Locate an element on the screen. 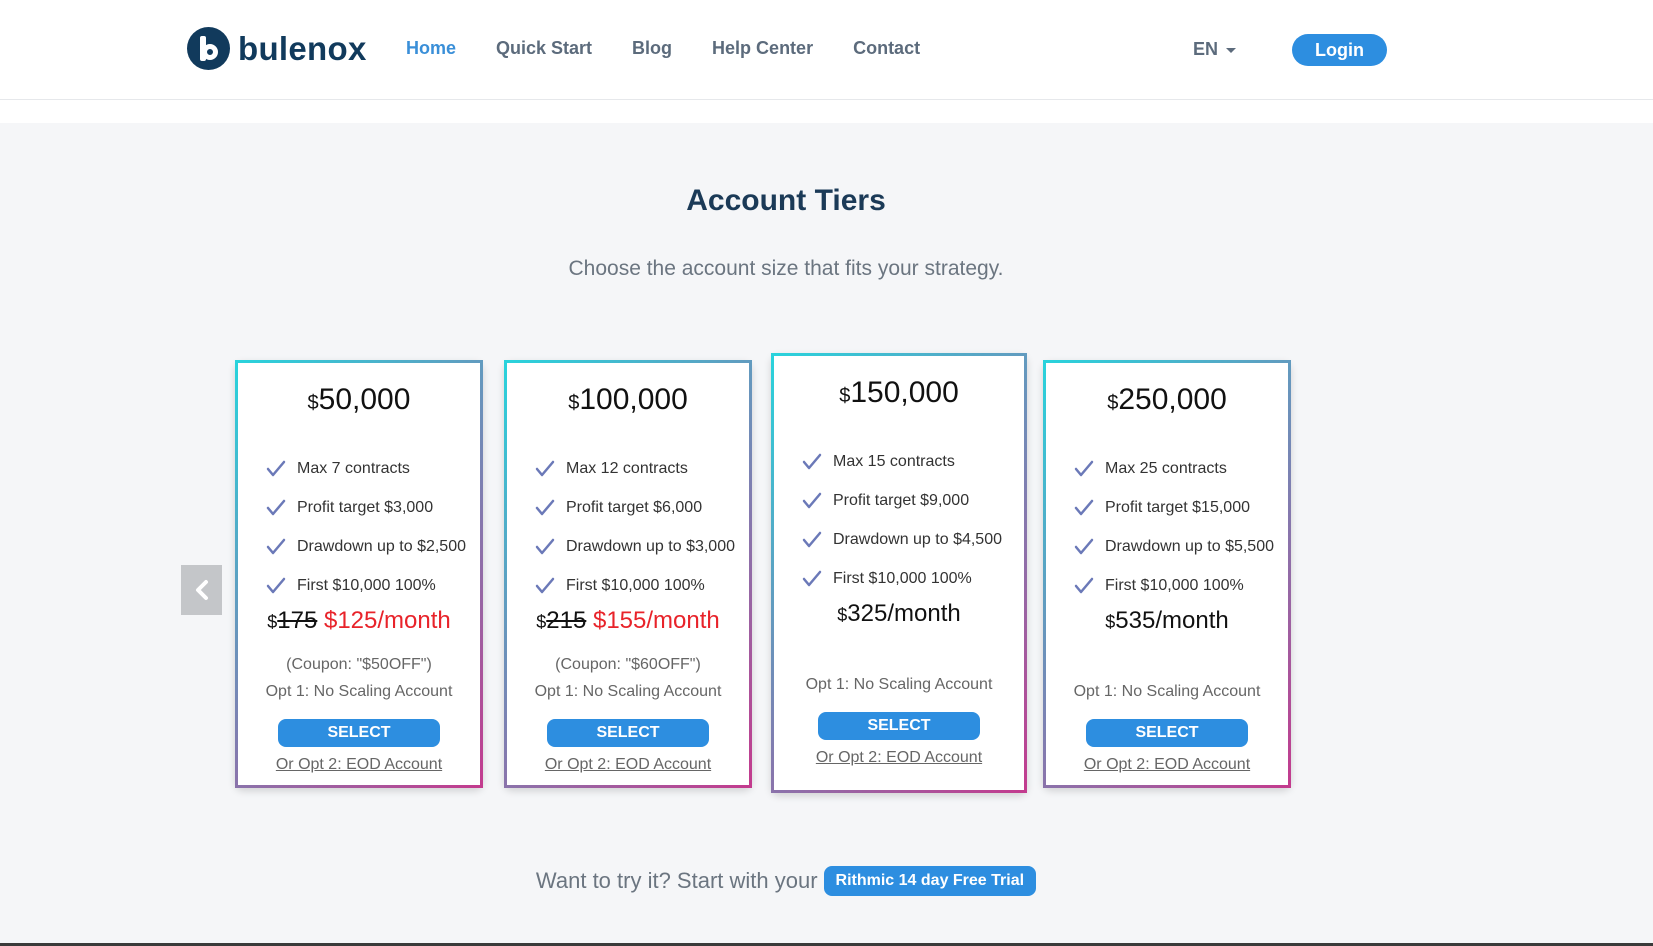  tier-price: $535/month is located at coordinates (1167, 621).